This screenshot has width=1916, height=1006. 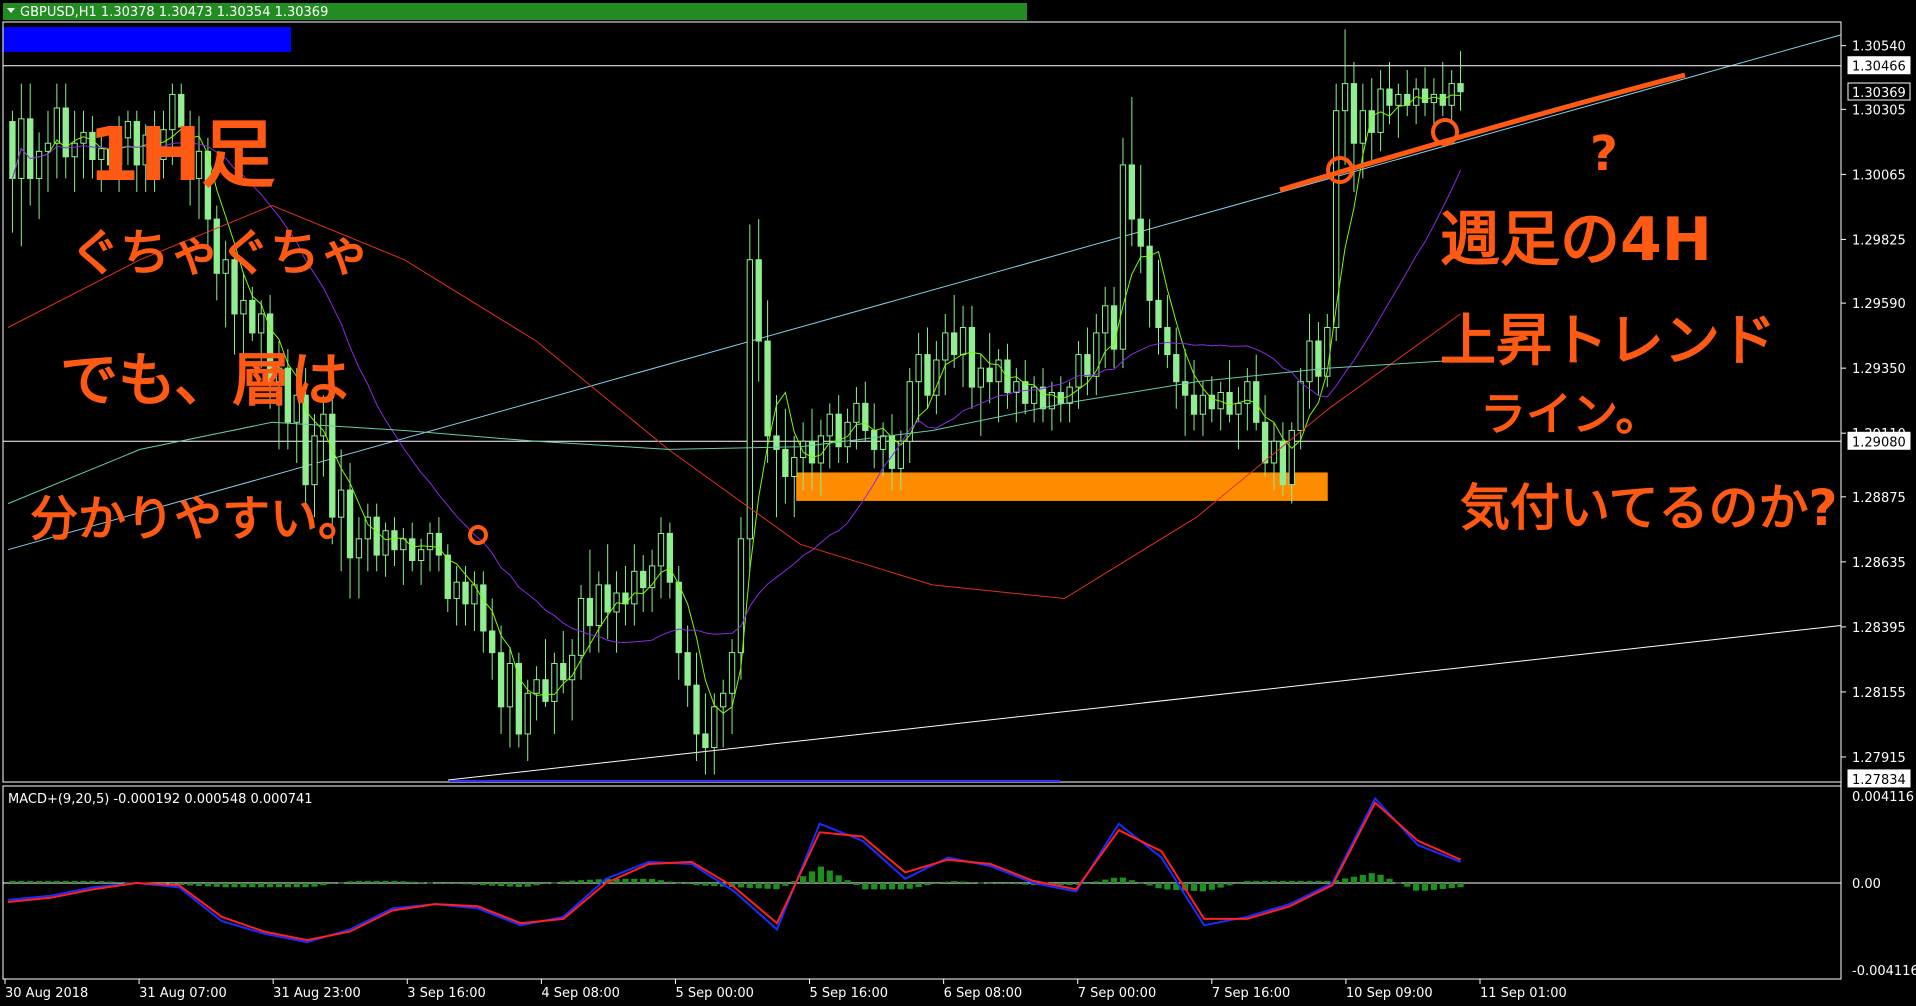 What do you see at coordinates (1879, 93) in the screenshot?
I see `price-box-label: 1.30369` at bounding box center [1879, 93].